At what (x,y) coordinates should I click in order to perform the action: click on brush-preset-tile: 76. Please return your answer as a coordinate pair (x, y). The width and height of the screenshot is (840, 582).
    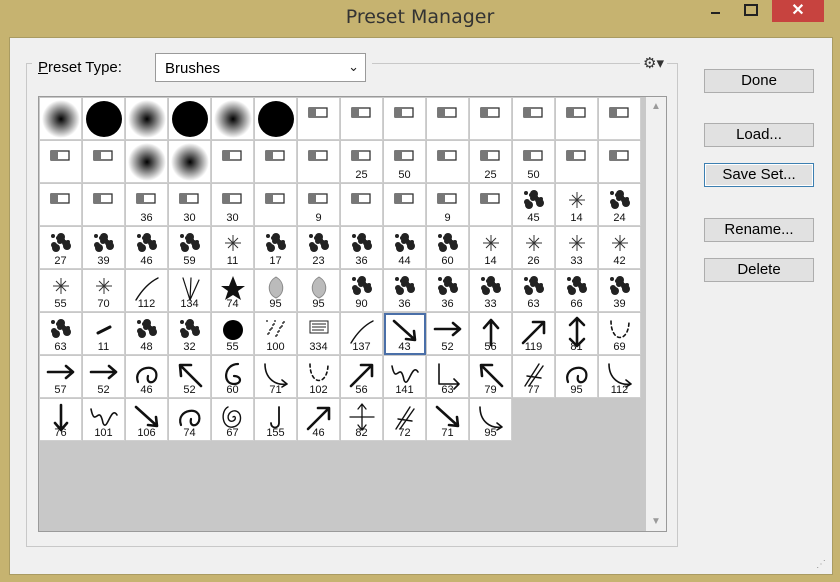
    Looking at the image, I should click on (61, 420).